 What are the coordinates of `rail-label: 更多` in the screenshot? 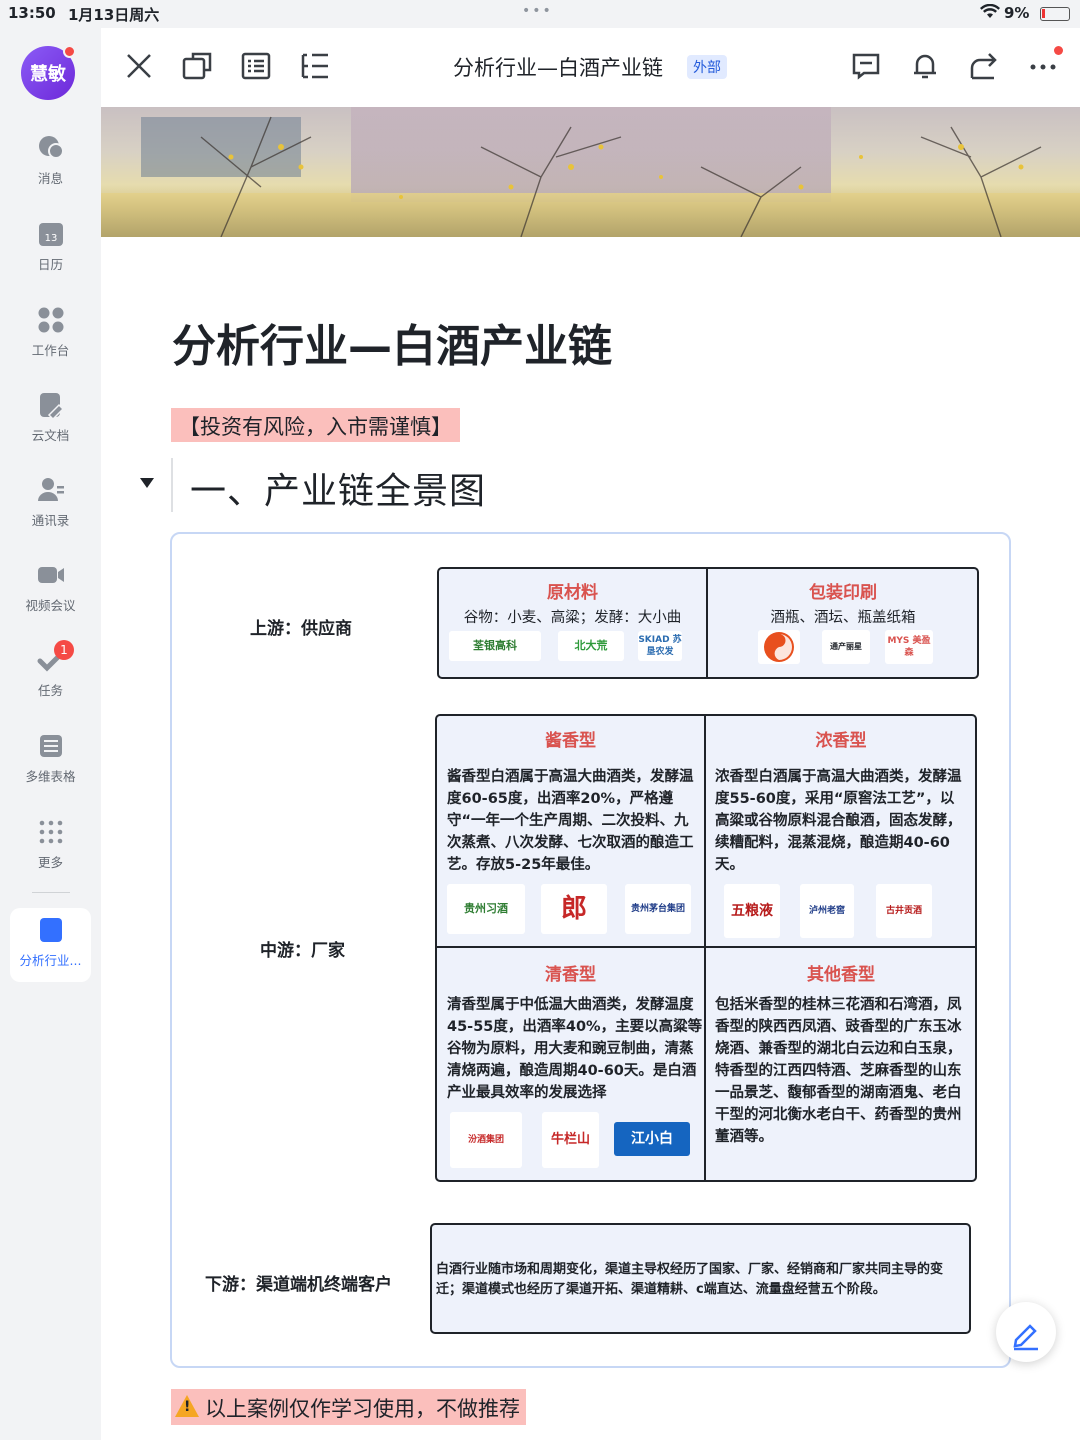 It's located at (50, 862).